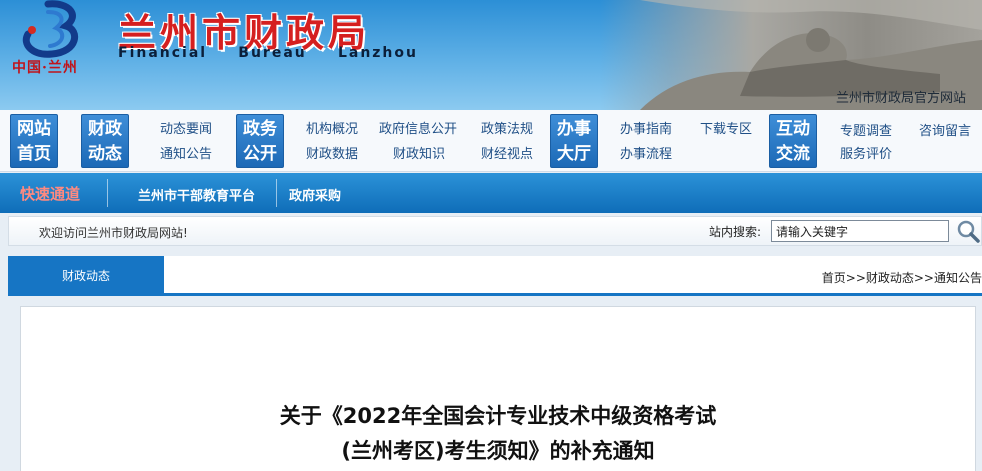  Describe the element at coordinates (34, 141) in the screenshot. I see `nav-home: 网站首页` at that location.